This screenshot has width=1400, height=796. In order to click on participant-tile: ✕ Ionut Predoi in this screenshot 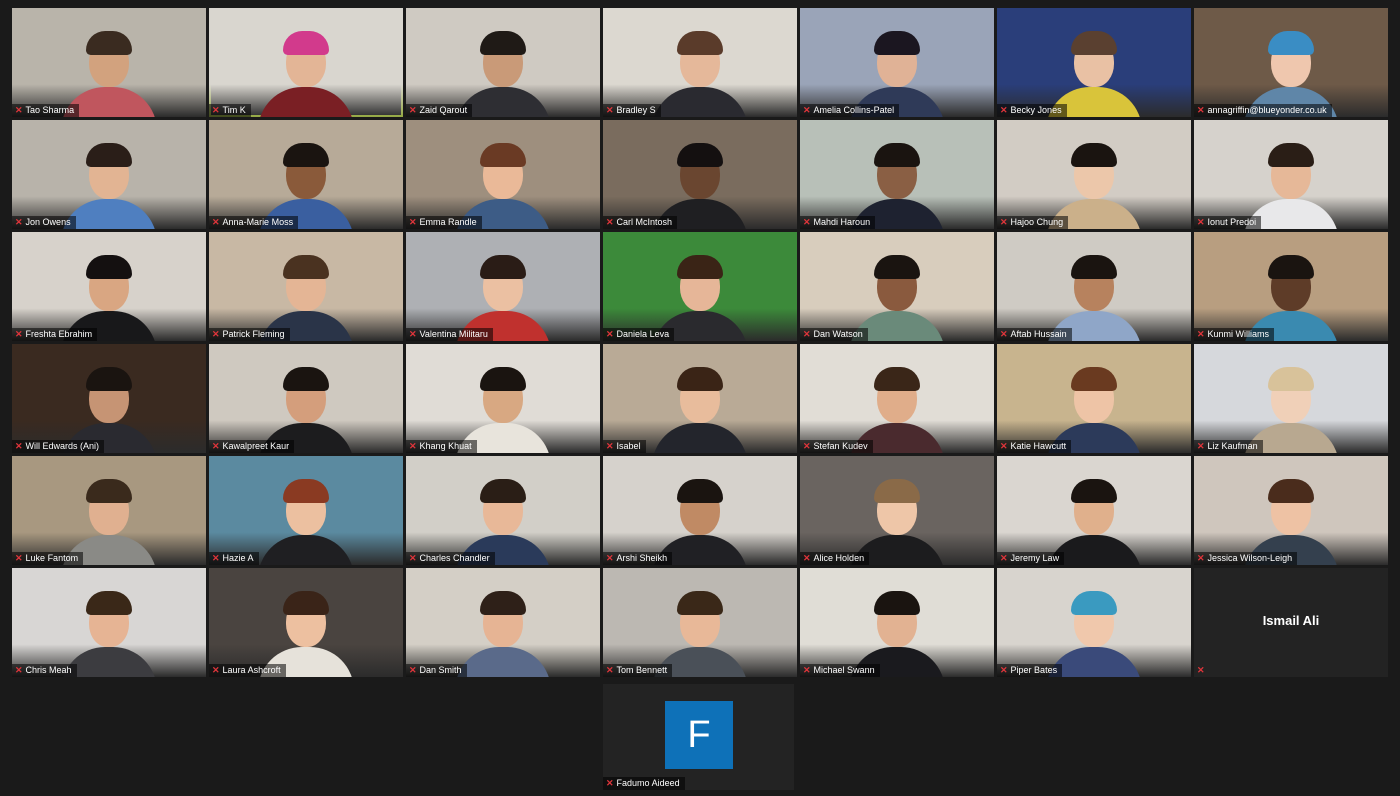, I will do `click(1291, 174)`.